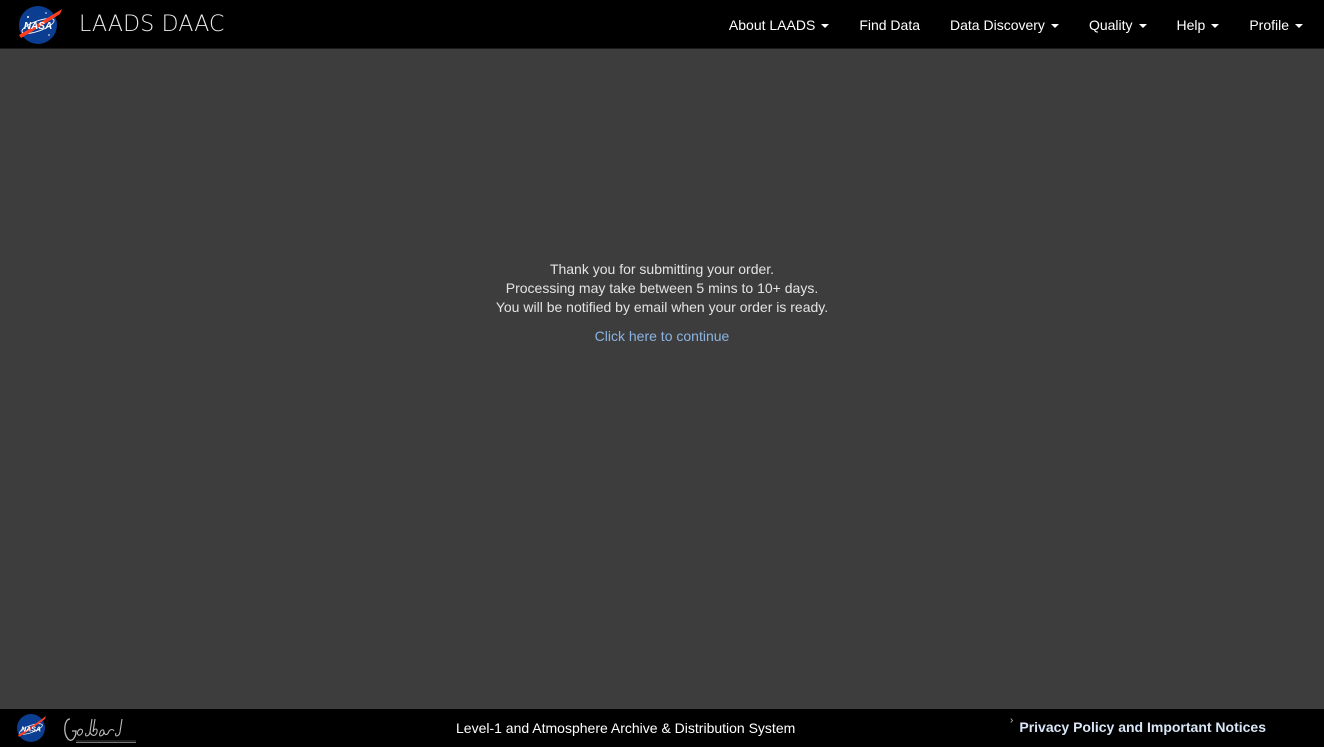 This screenshot has height=747, width=1324. I want to click on nav-help: Help, so click(1198, 24).